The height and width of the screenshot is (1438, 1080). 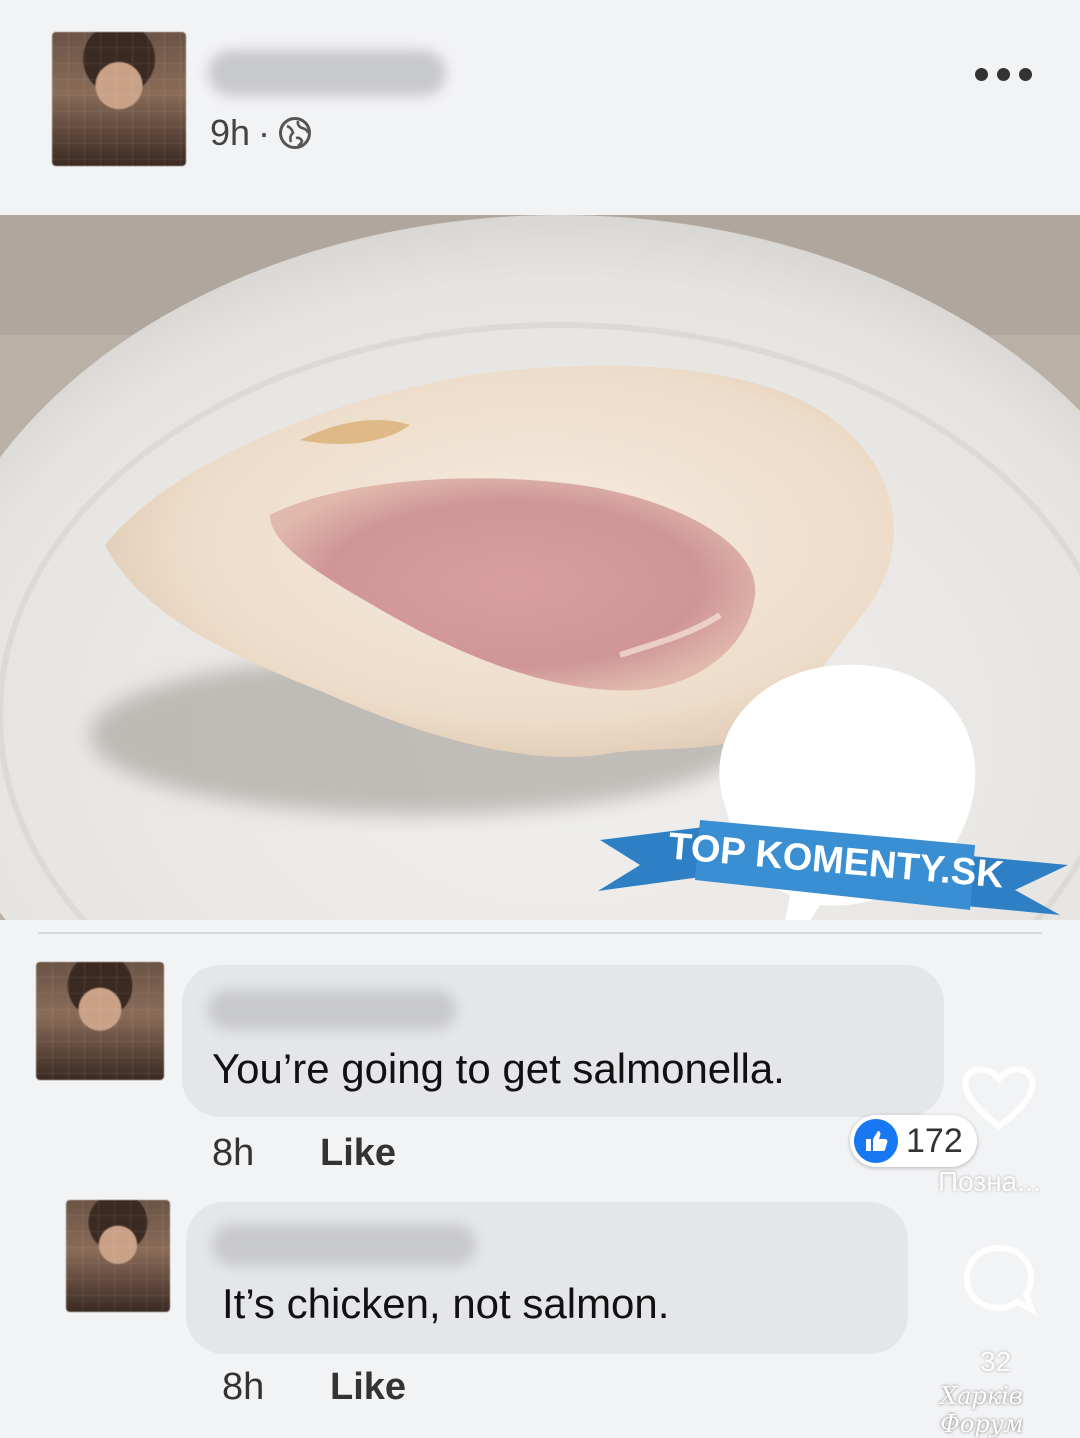 I want to click on watermark: Харків Форум, so click(x=982, y=1410).